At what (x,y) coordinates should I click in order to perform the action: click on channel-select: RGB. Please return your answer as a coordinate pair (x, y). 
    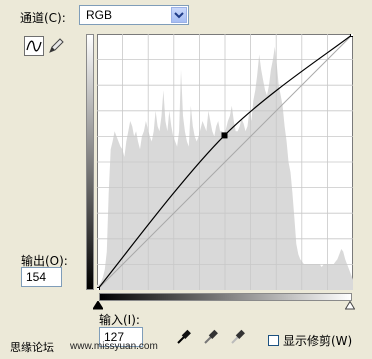
    Looking at the image, I should click on (134, 15).